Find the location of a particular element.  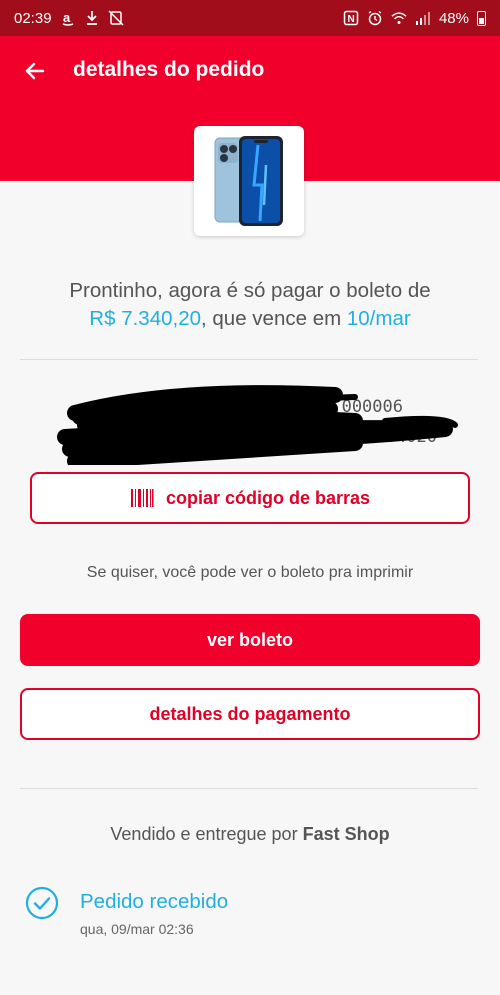

seller-name: Fast Shop is located at coordinates (346, 834).